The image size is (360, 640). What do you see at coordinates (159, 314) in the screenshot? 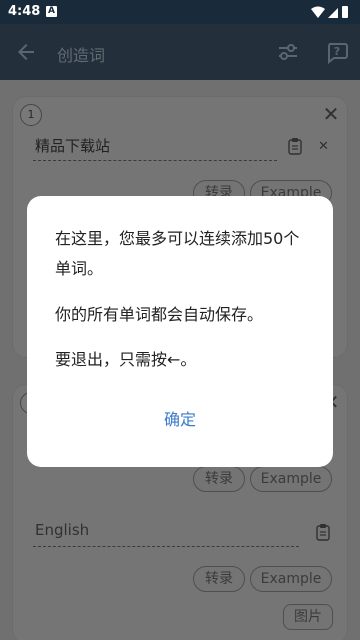
I see `dialog-message-autosave: 你的所有单词都会自动保存。` at bounding box center [159, 314].